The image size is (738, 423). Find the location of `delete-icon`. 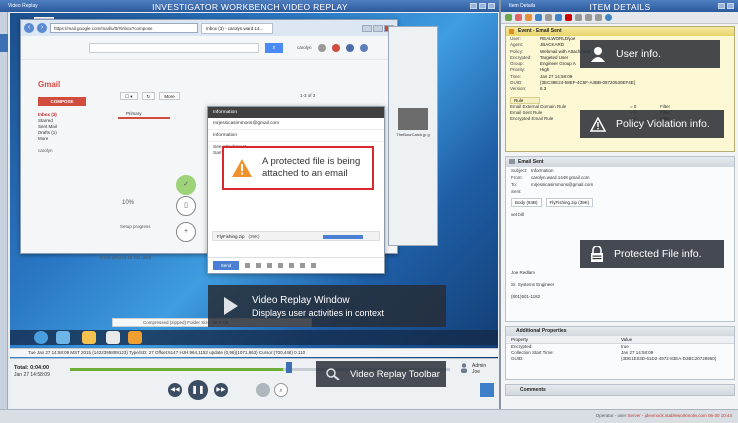

delete-icon is located at coordinates (568, 17).